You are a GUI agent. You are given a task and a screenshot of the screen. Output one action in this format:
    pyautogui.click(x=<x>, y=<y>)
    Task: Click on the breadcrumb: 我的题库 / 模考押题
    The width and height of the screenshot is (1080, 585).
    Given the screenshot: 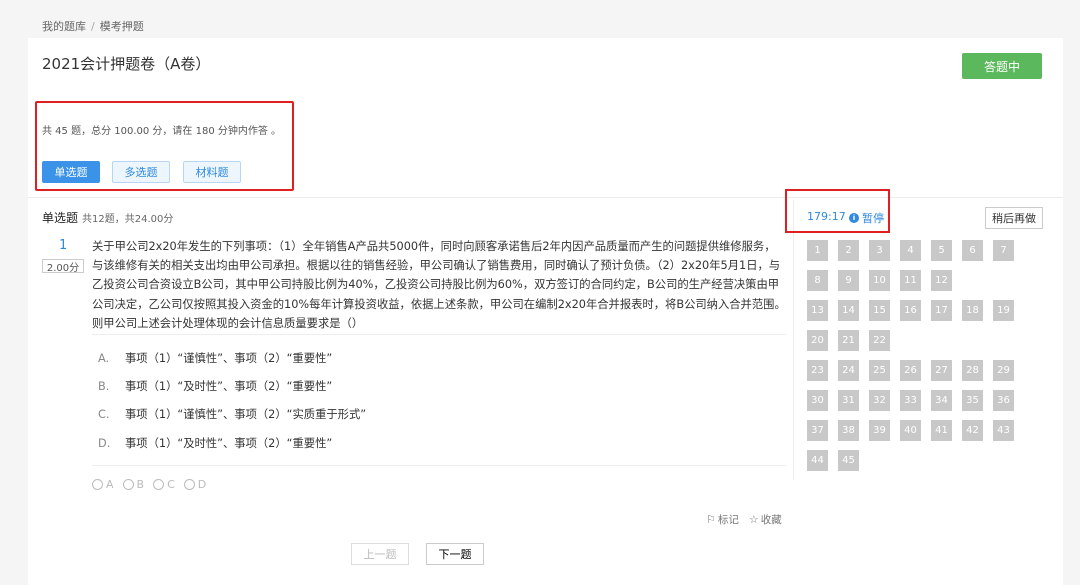 What is the action you would take?
    pyautogui.click(x=93, y=26)
    